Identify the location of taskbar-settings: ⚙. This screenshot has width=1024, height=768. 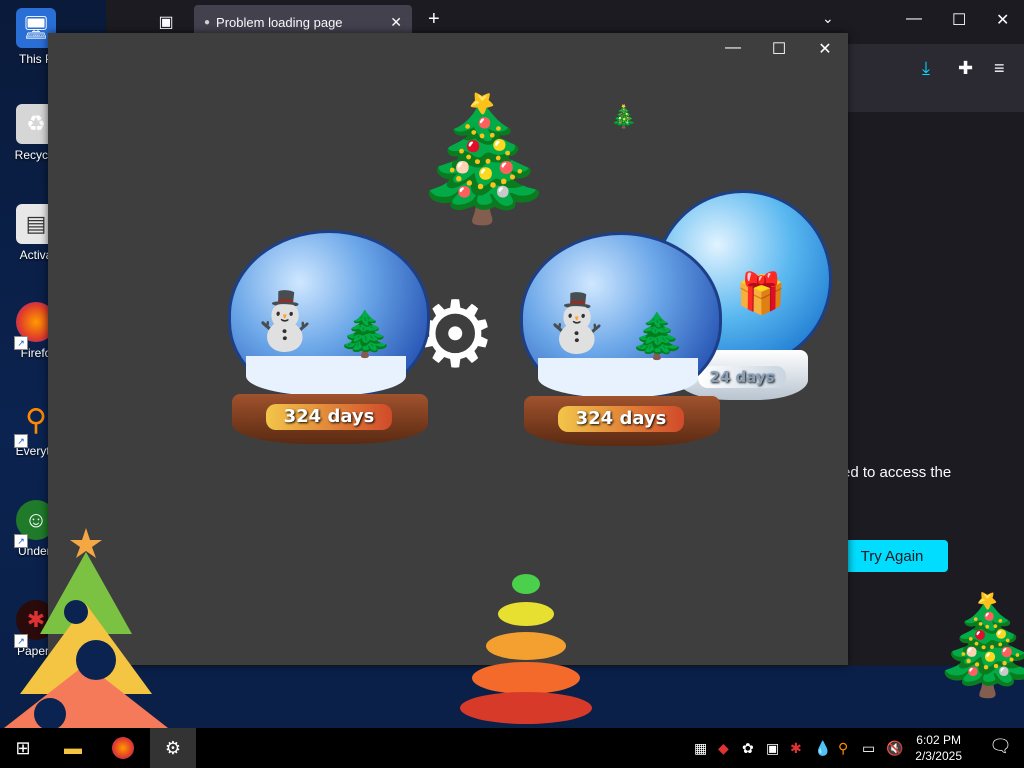
(173, 748).